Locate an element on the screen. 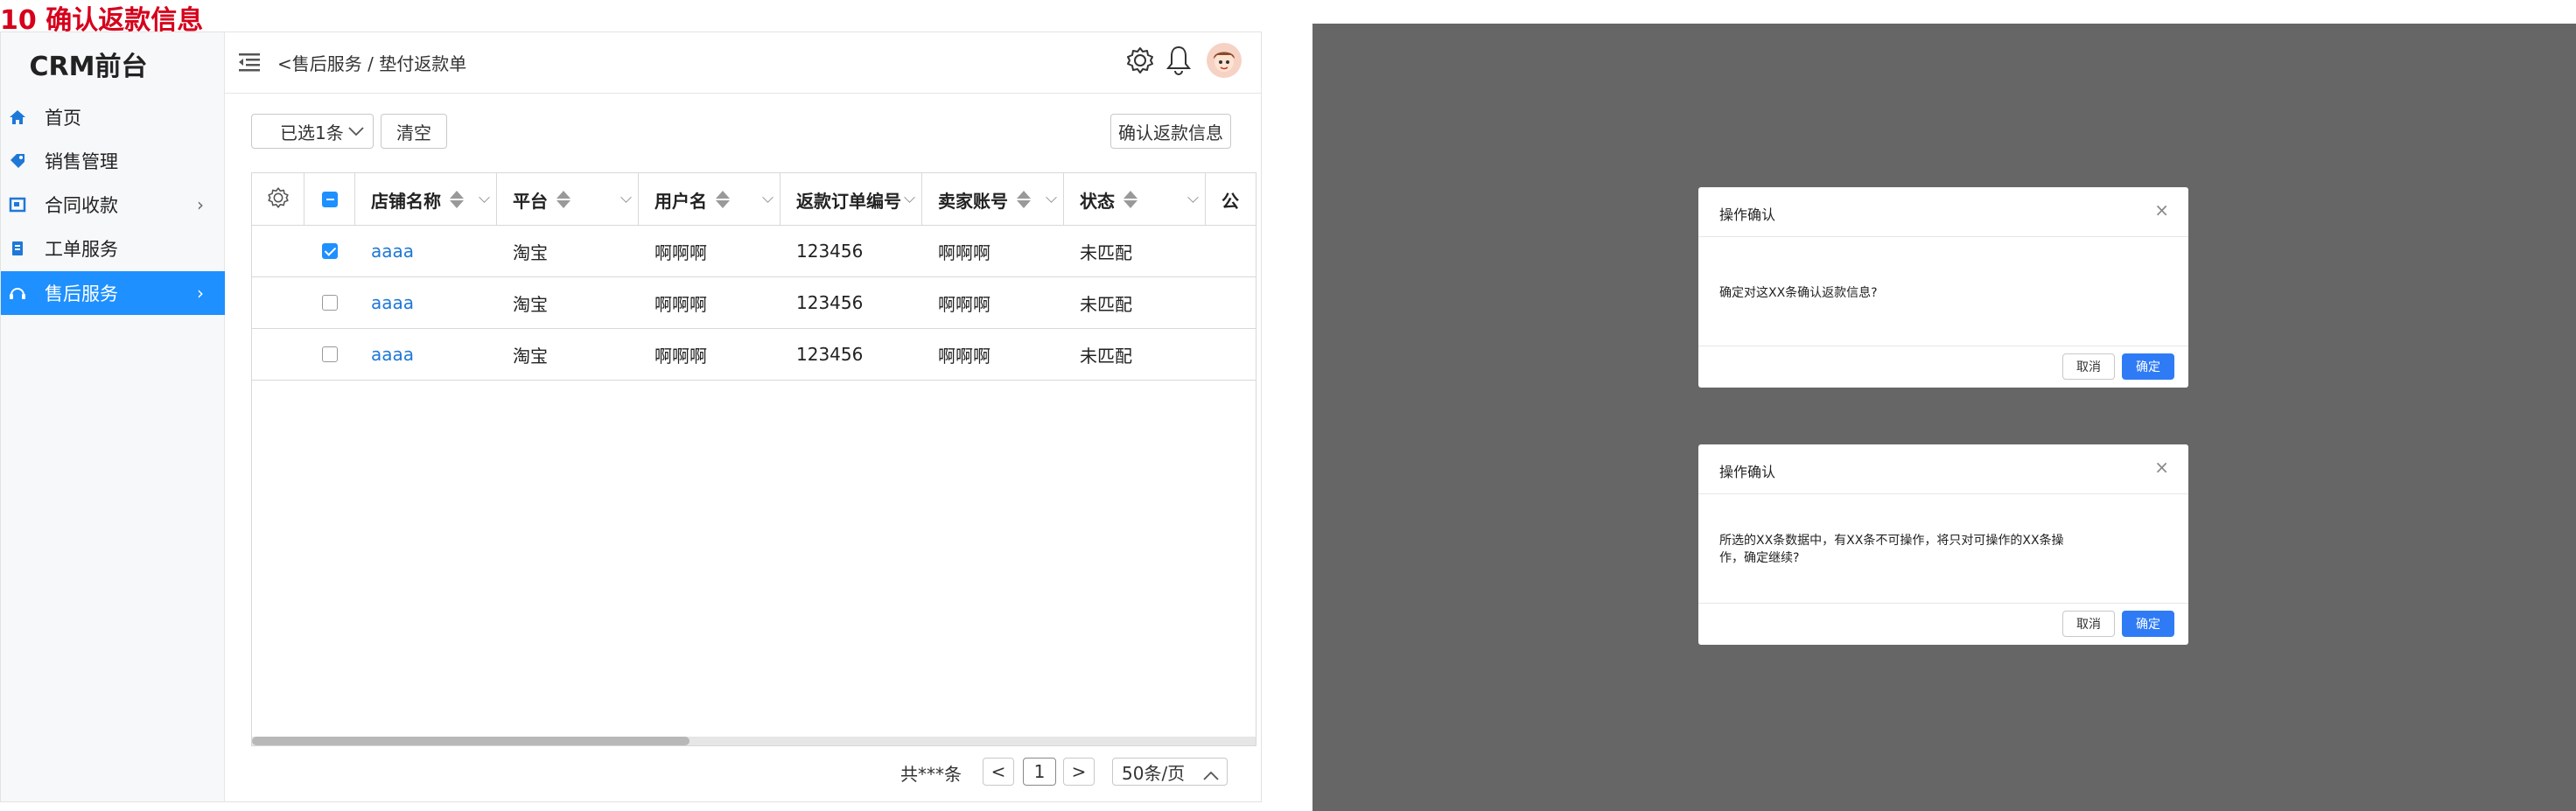  horizontal-scrollbar is located at coordinates (754, 741).